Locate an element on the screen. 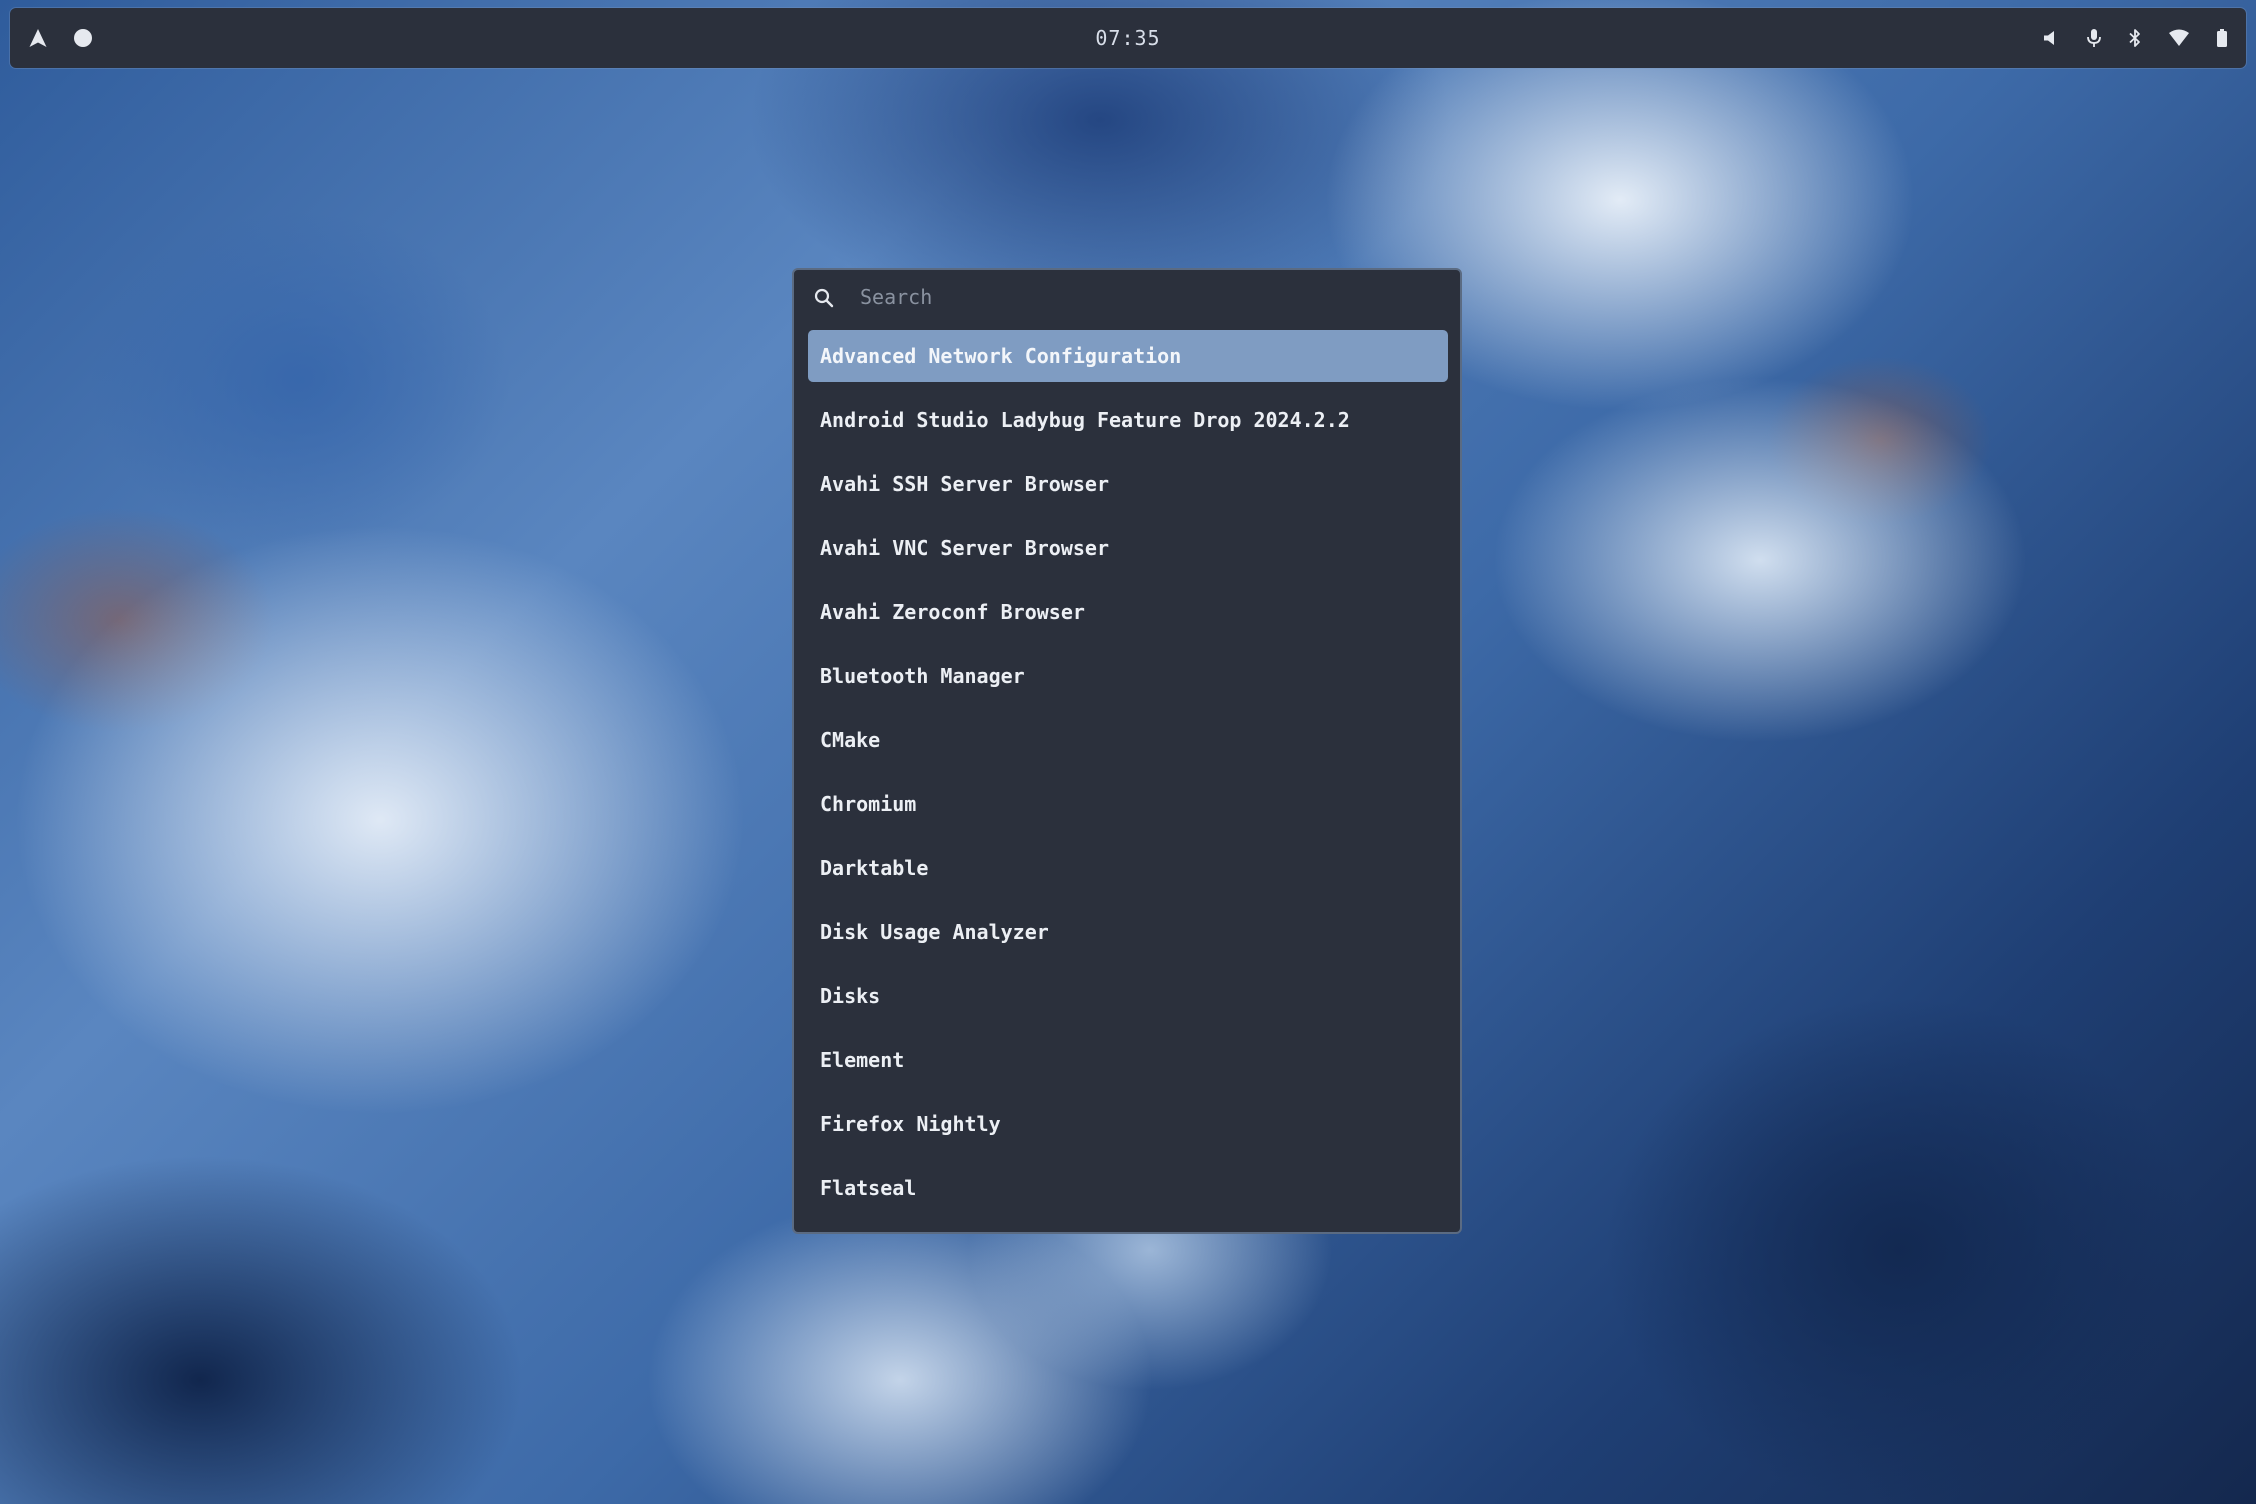  bluetooth-icon is located at coordinates (2135, 38).